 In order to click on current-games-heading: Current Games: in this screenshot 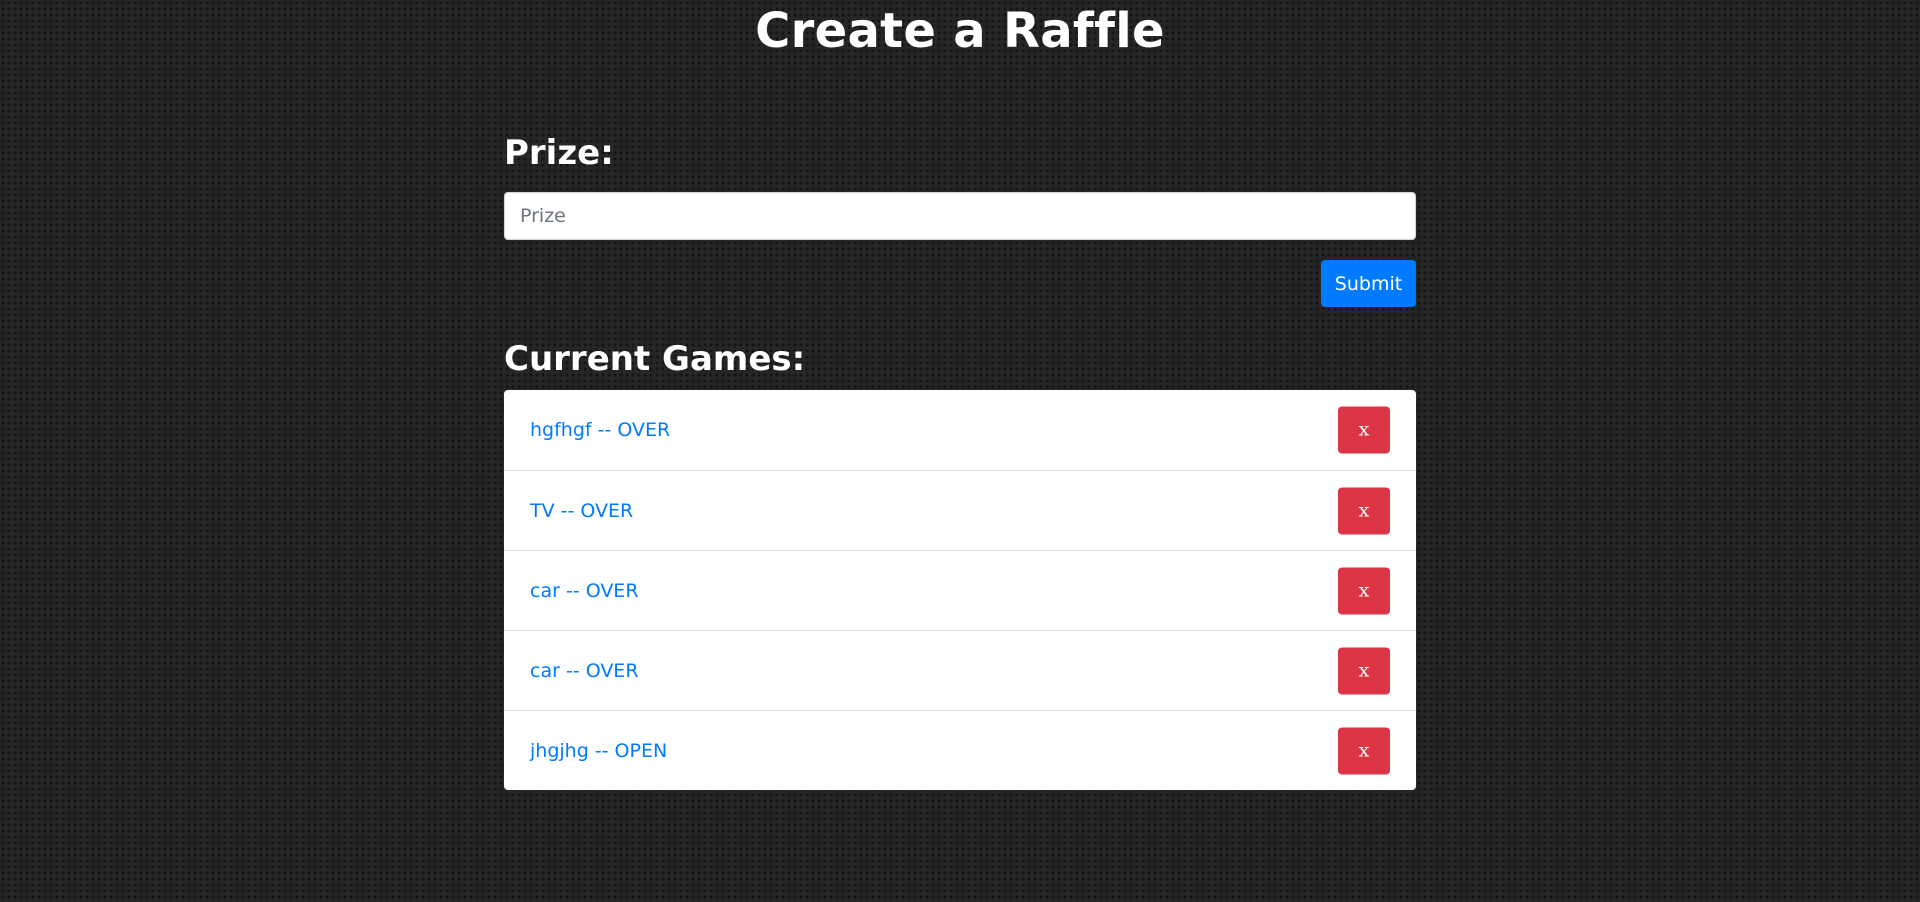, I will do `click(655, 359)`.